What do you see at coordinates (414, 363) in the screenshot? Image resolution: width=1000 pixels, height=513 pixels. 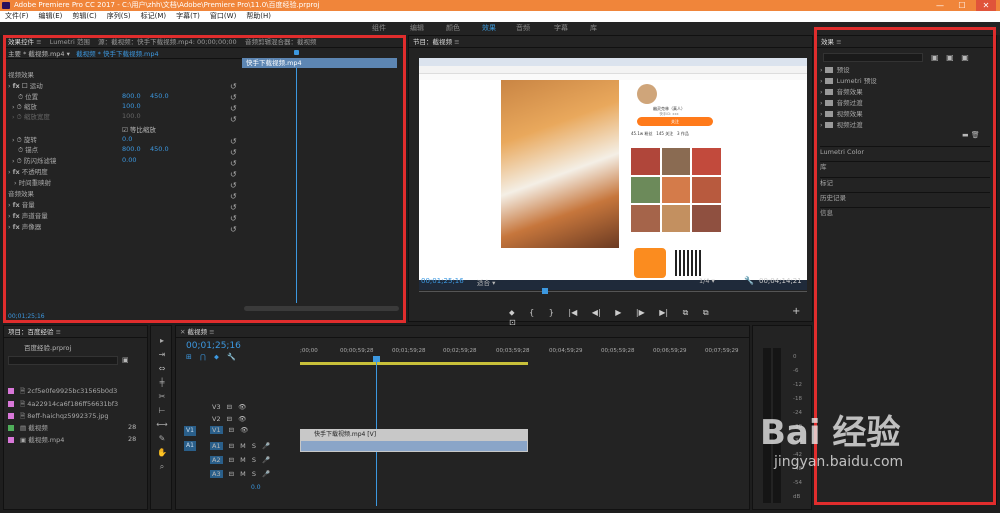 I see `work-area-bar` at bounding box center [414, 363].